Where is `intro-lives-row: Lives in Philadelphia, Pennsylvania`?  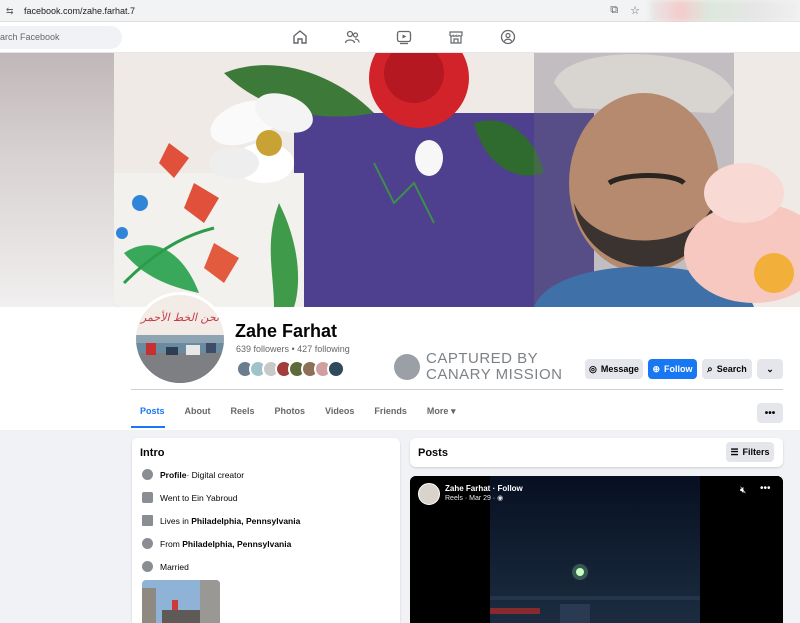
intro-lives-row: Lives in Philadelphia, Pennsylvania is located at coordinates (221, 520).